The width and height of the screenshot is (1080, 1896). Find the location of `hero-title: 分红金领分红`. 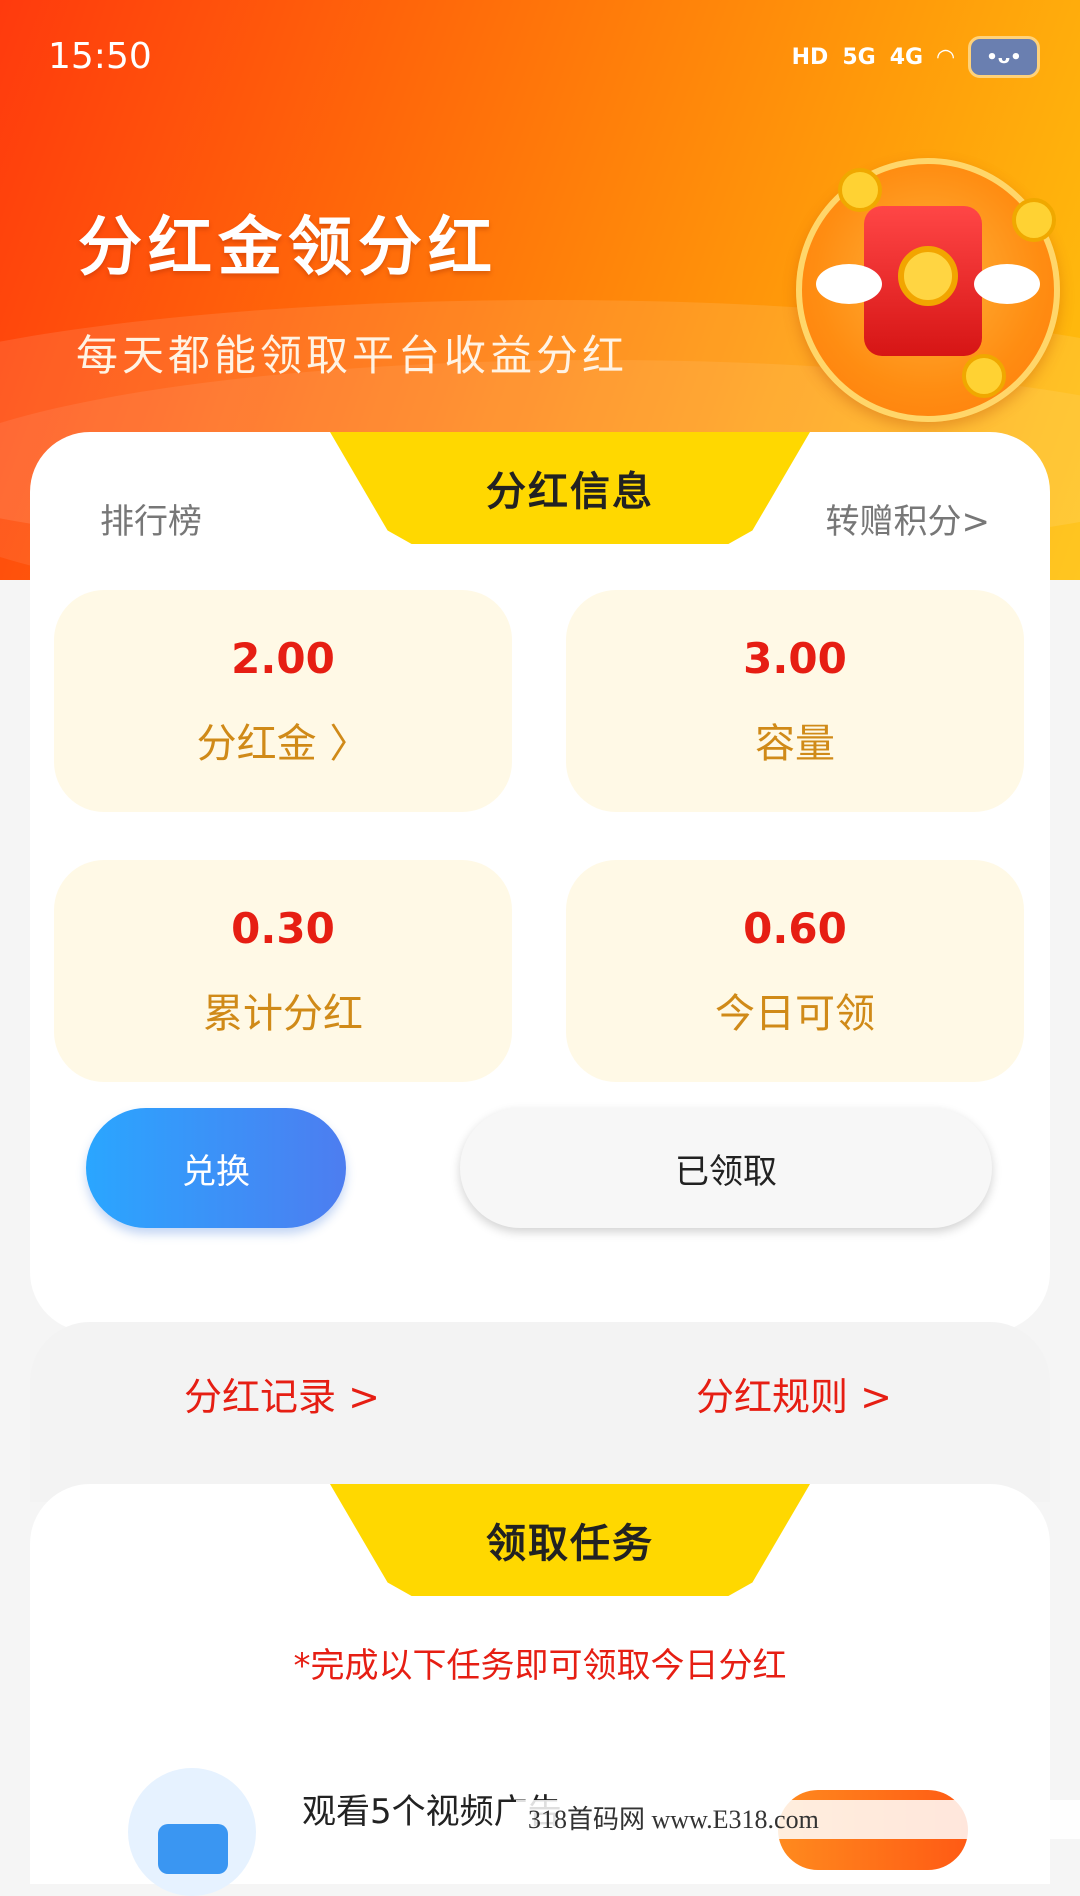

hero-title: 分红金领分红 is located at coordinates (288, 248).